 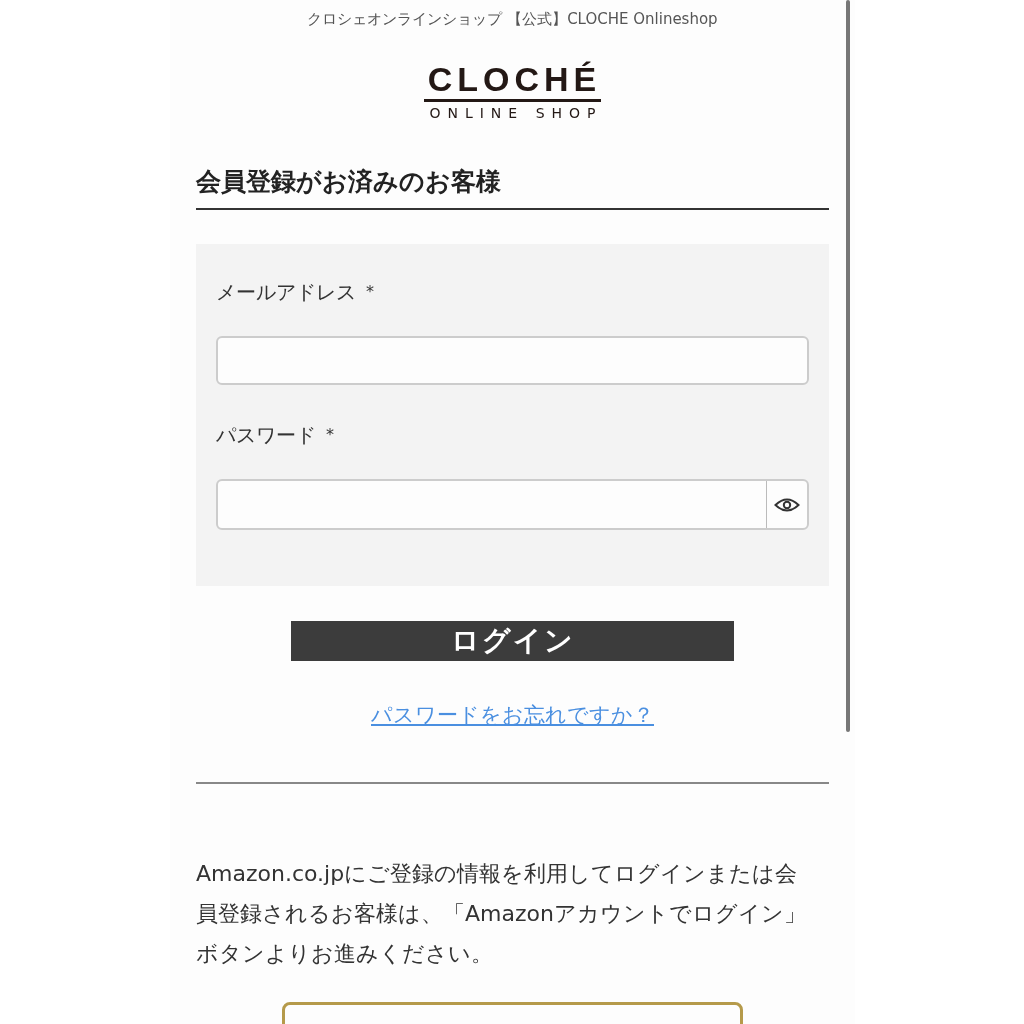 I want to click on login-button: ログイン, so click(x=512, y=641).